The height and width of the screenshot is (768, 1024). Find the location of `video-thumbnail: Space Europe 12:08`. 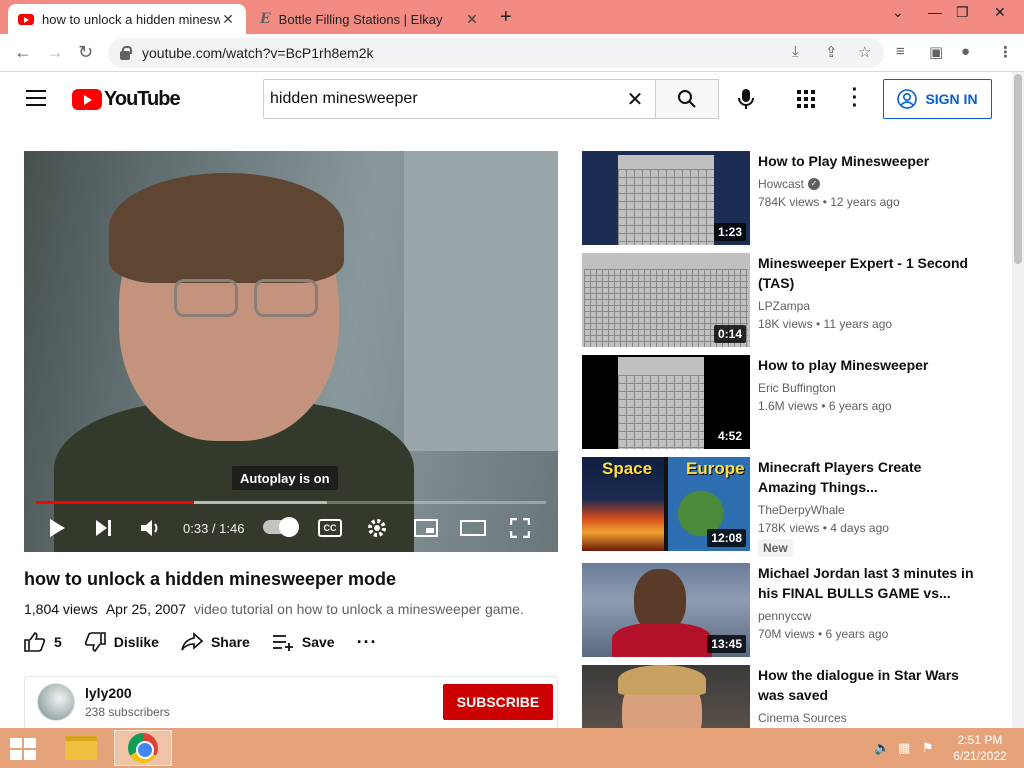

video-thumbnail: Space Europe 12:08 is located at coordinates (666, 504).